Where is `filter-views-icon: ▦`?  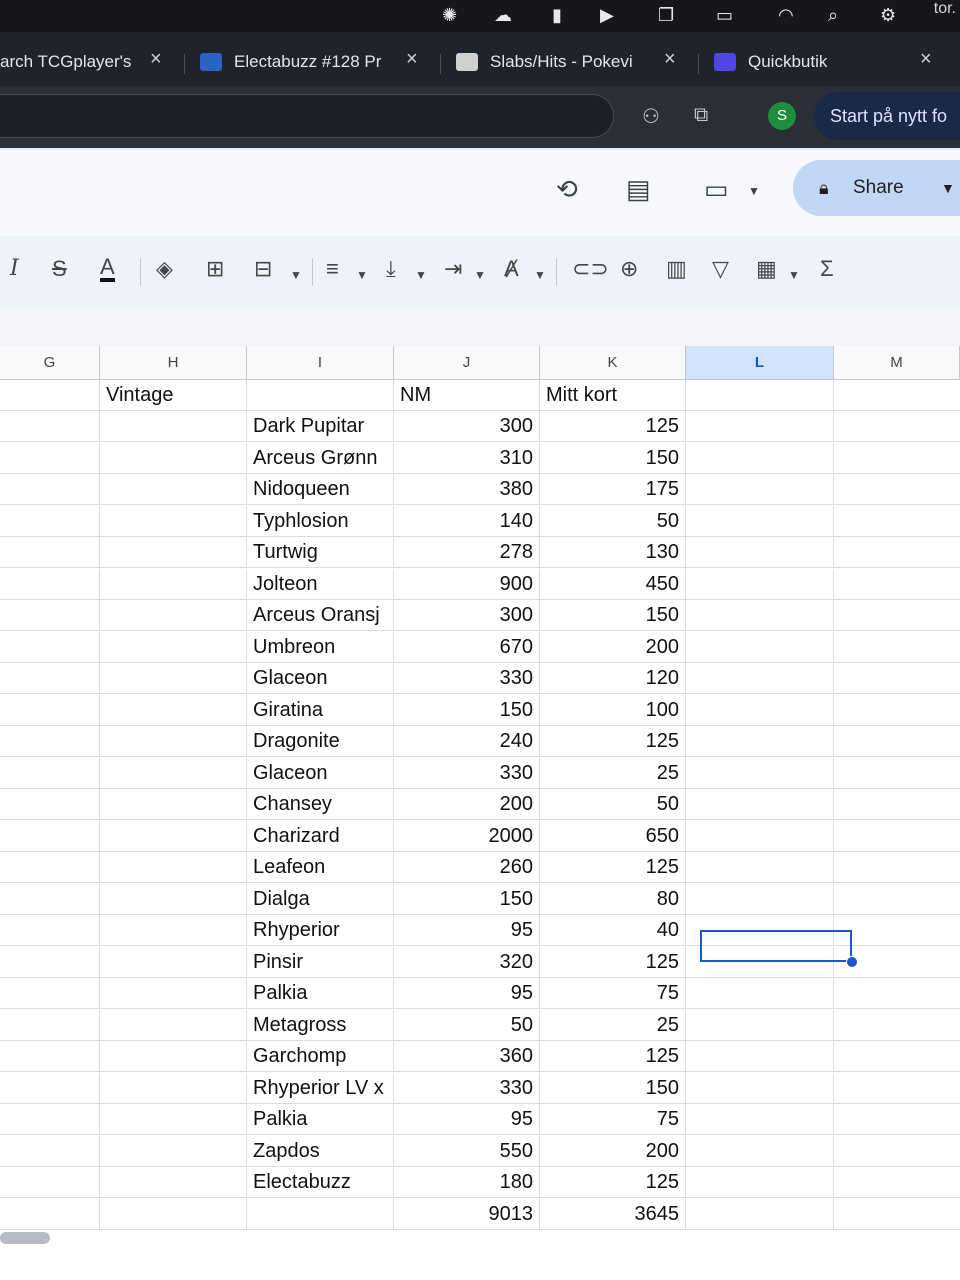 filter-views-icon: ▦ is located at coordinates (766, 269).